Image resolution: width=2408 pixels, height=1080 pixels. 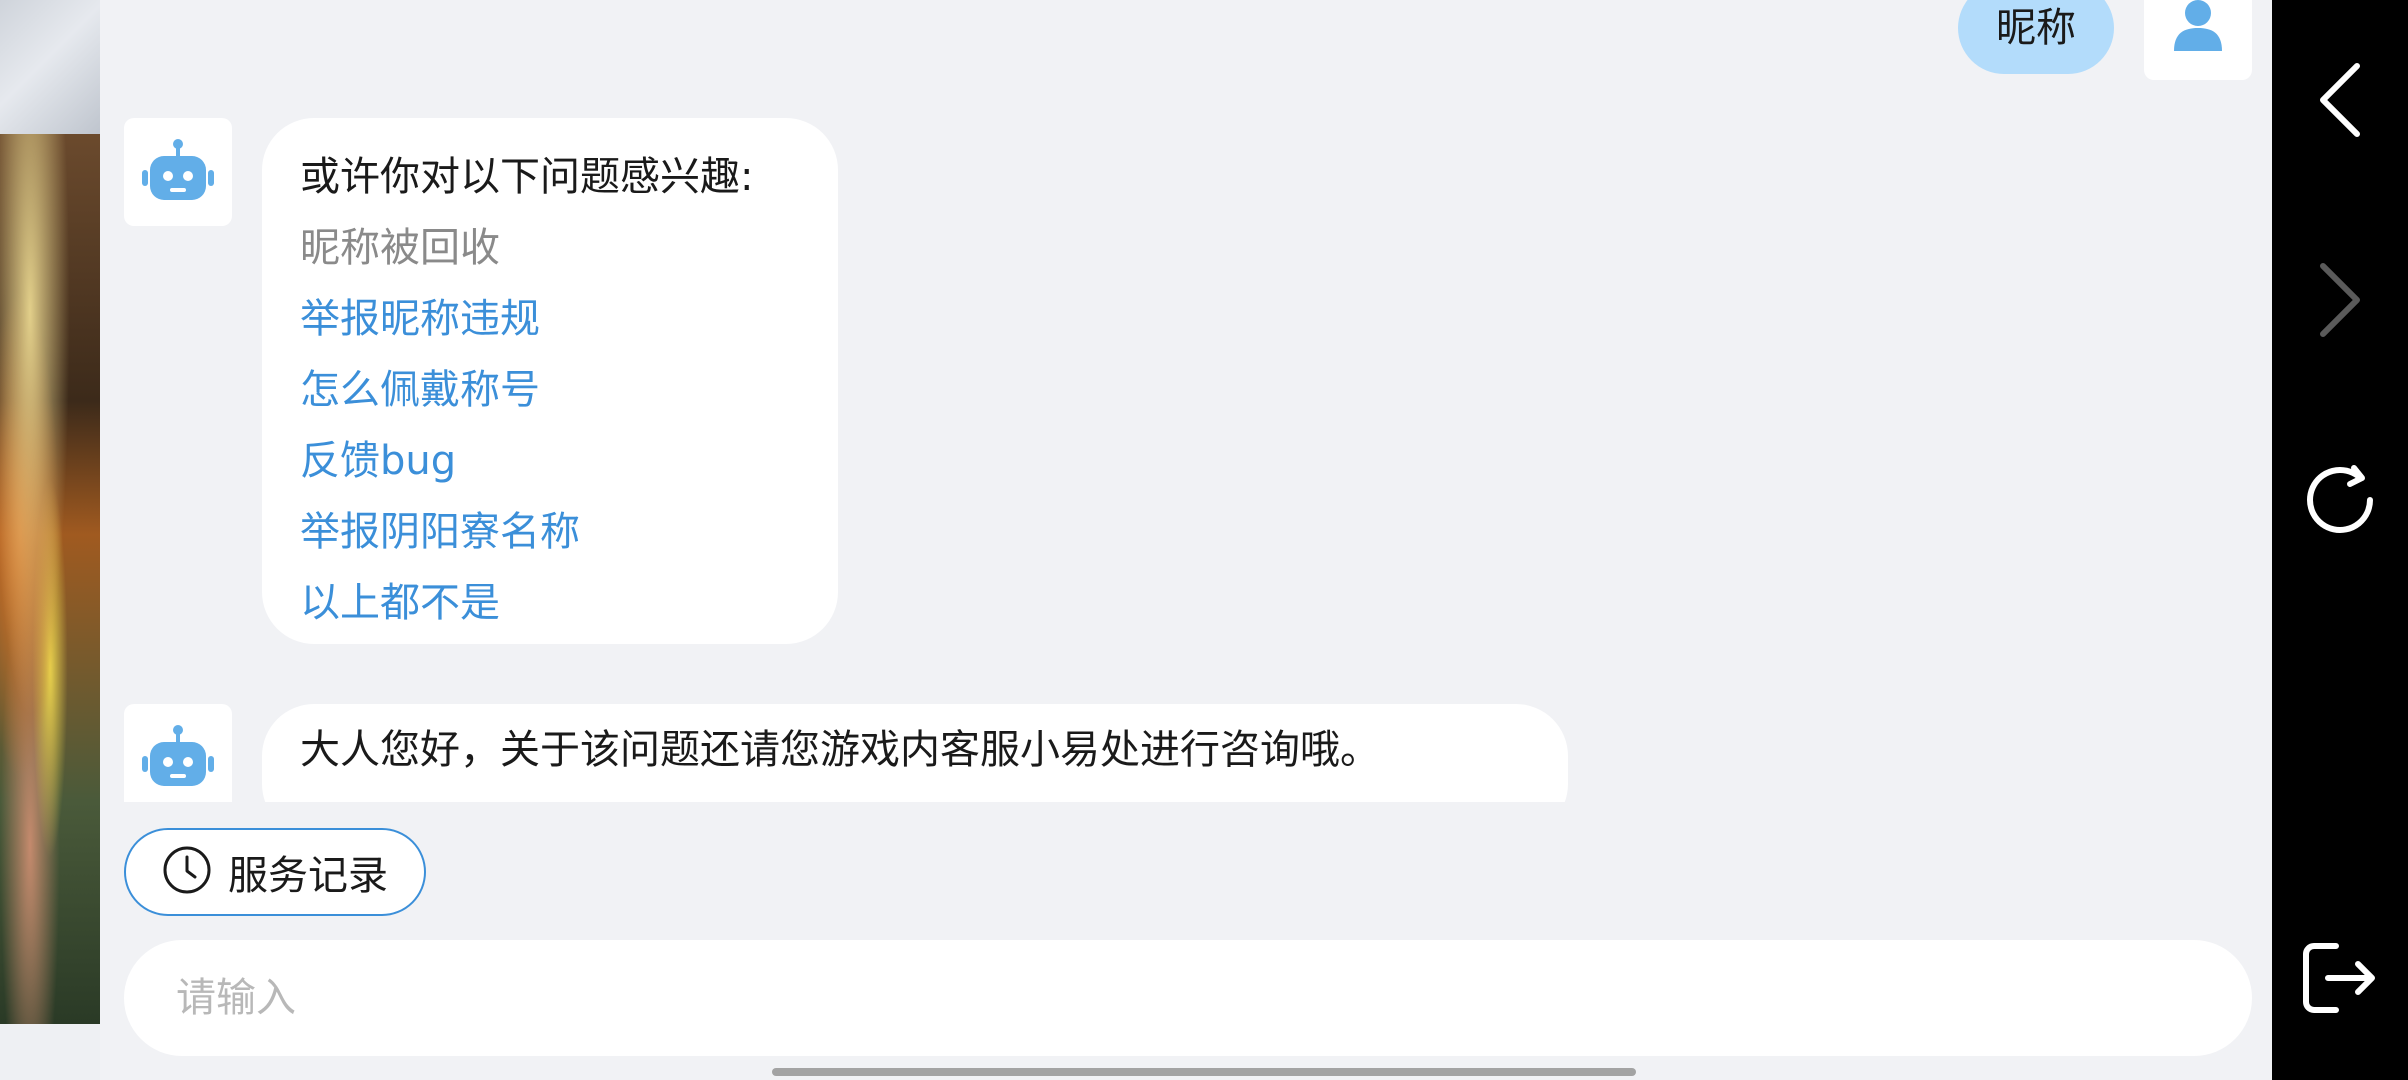 I want to click on suggestion-item: 怎么佩戴称号, so click(x=569, y=390).